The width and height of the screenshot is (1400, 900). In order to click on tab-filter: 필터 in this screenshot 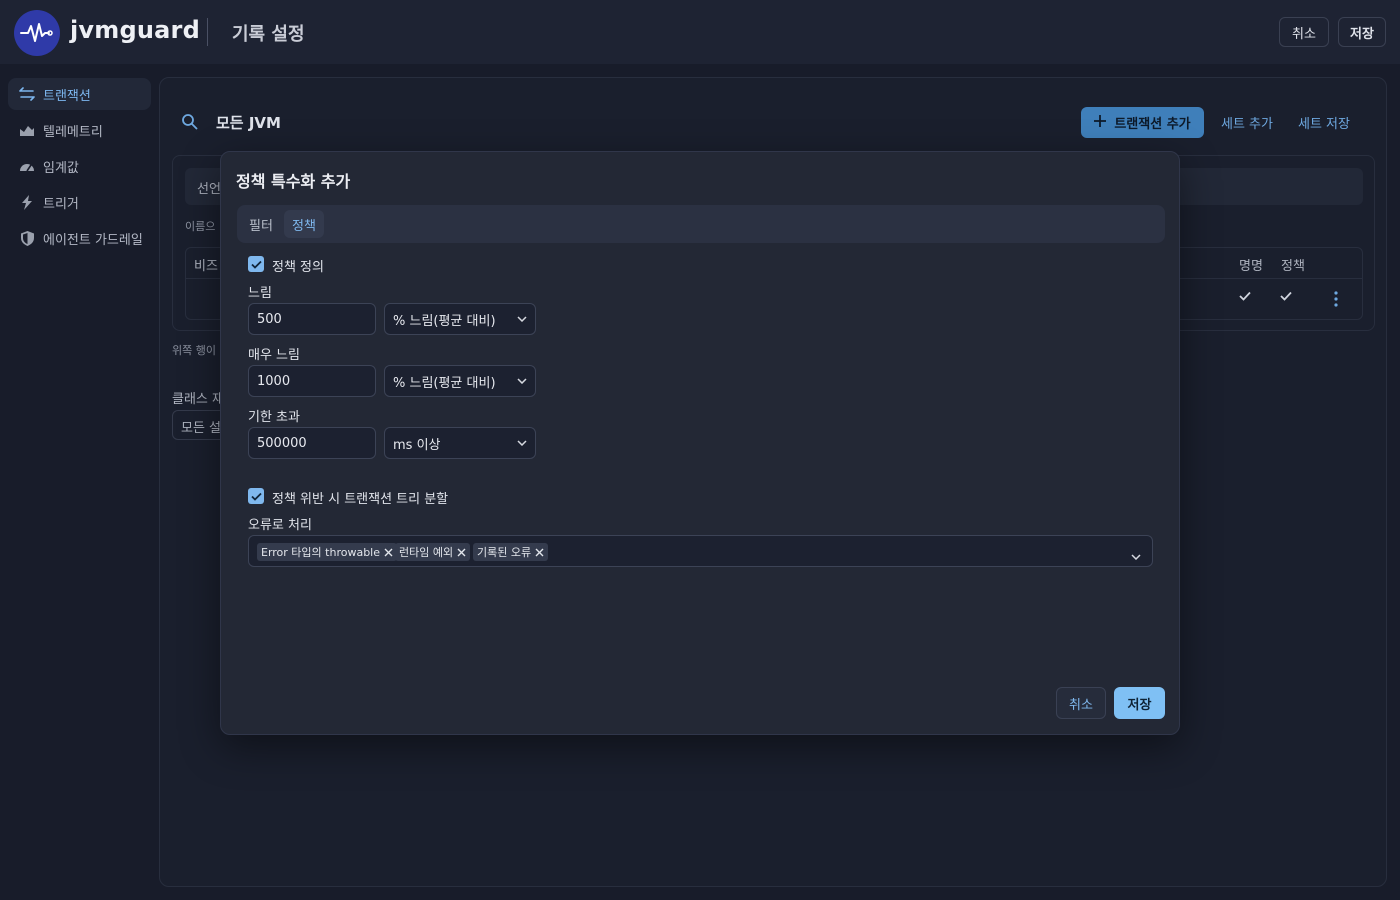, I will do `click(261, 224)`.